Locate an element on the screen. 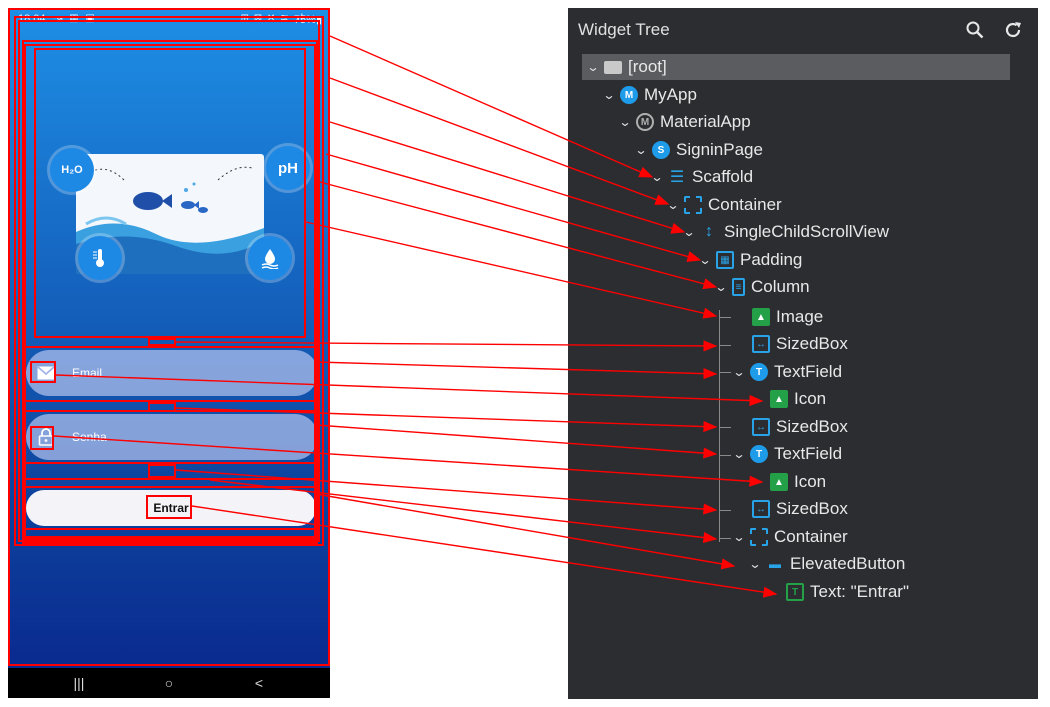  thermometer-icon is located at coordinates (100, 258).